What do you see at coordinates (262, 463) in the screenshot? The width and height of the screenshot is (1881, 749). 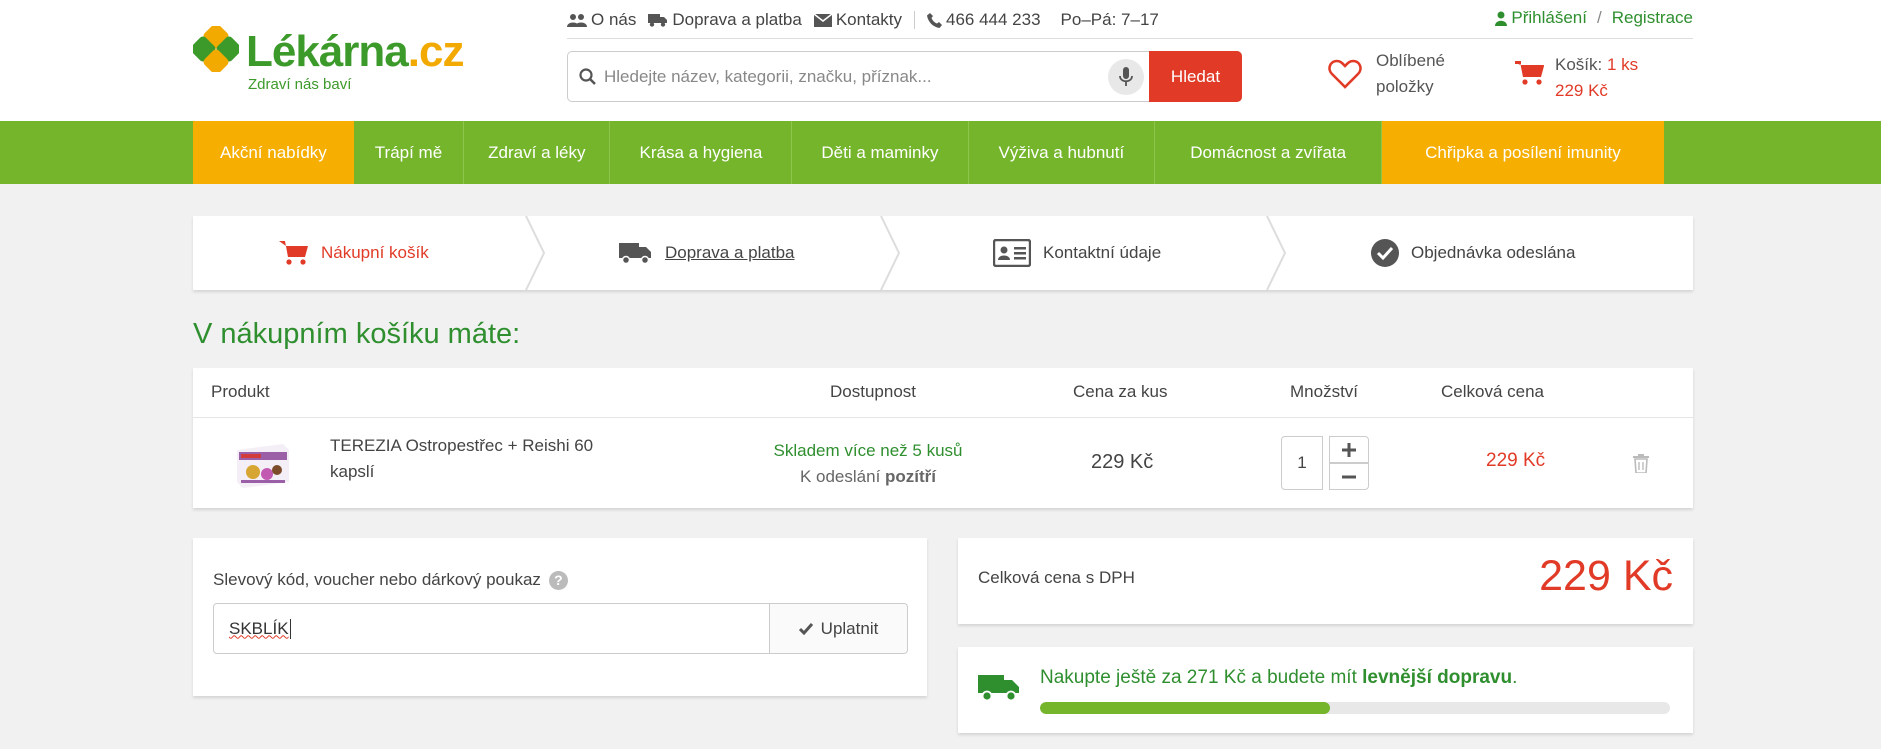 I see `product-image` at bounding box center [262, 463].